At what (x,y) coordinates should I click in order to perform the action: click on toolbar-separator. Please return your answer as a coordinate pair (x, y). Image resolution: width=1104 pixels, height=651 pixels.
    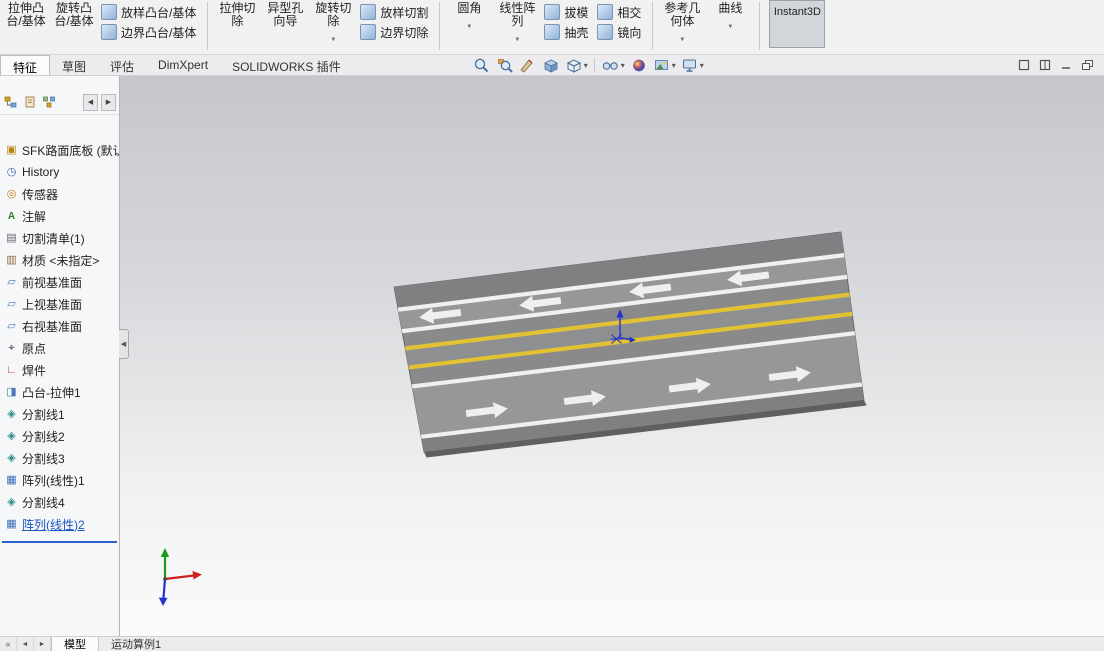
    Looking at the image, I should click on (594, 65).